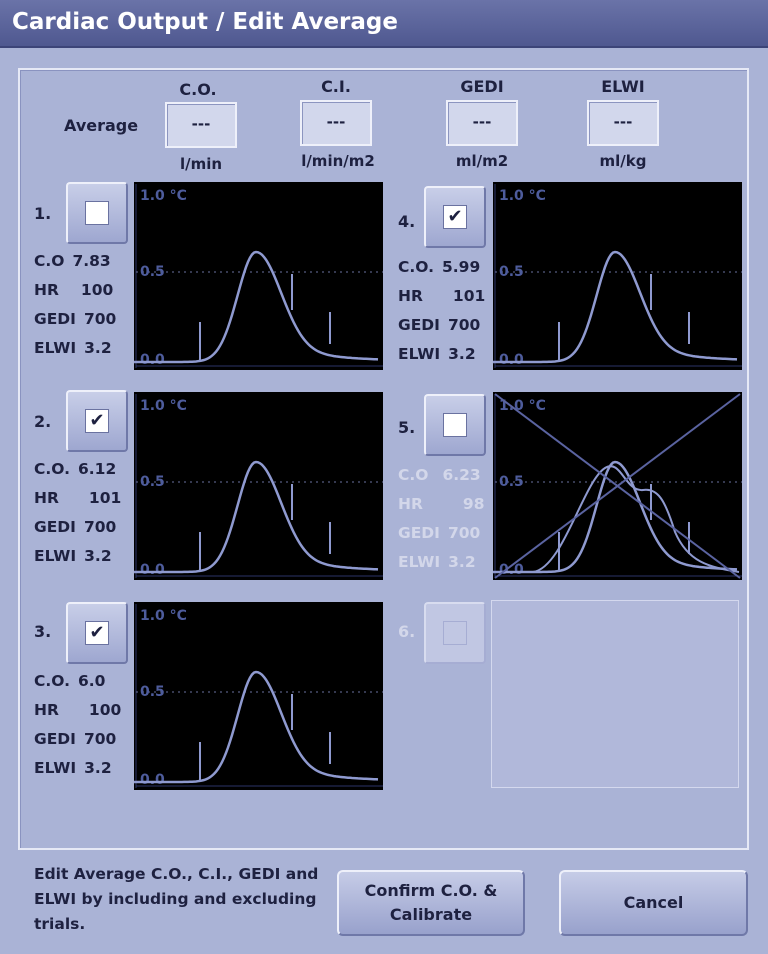  What do you see at coordinates (441, 316) in the screenshot?
I see `trial-4-values: C.O. 5.99 HR 101 GEDI 700 ELWI 3.2` at bounding box center [441, 316].